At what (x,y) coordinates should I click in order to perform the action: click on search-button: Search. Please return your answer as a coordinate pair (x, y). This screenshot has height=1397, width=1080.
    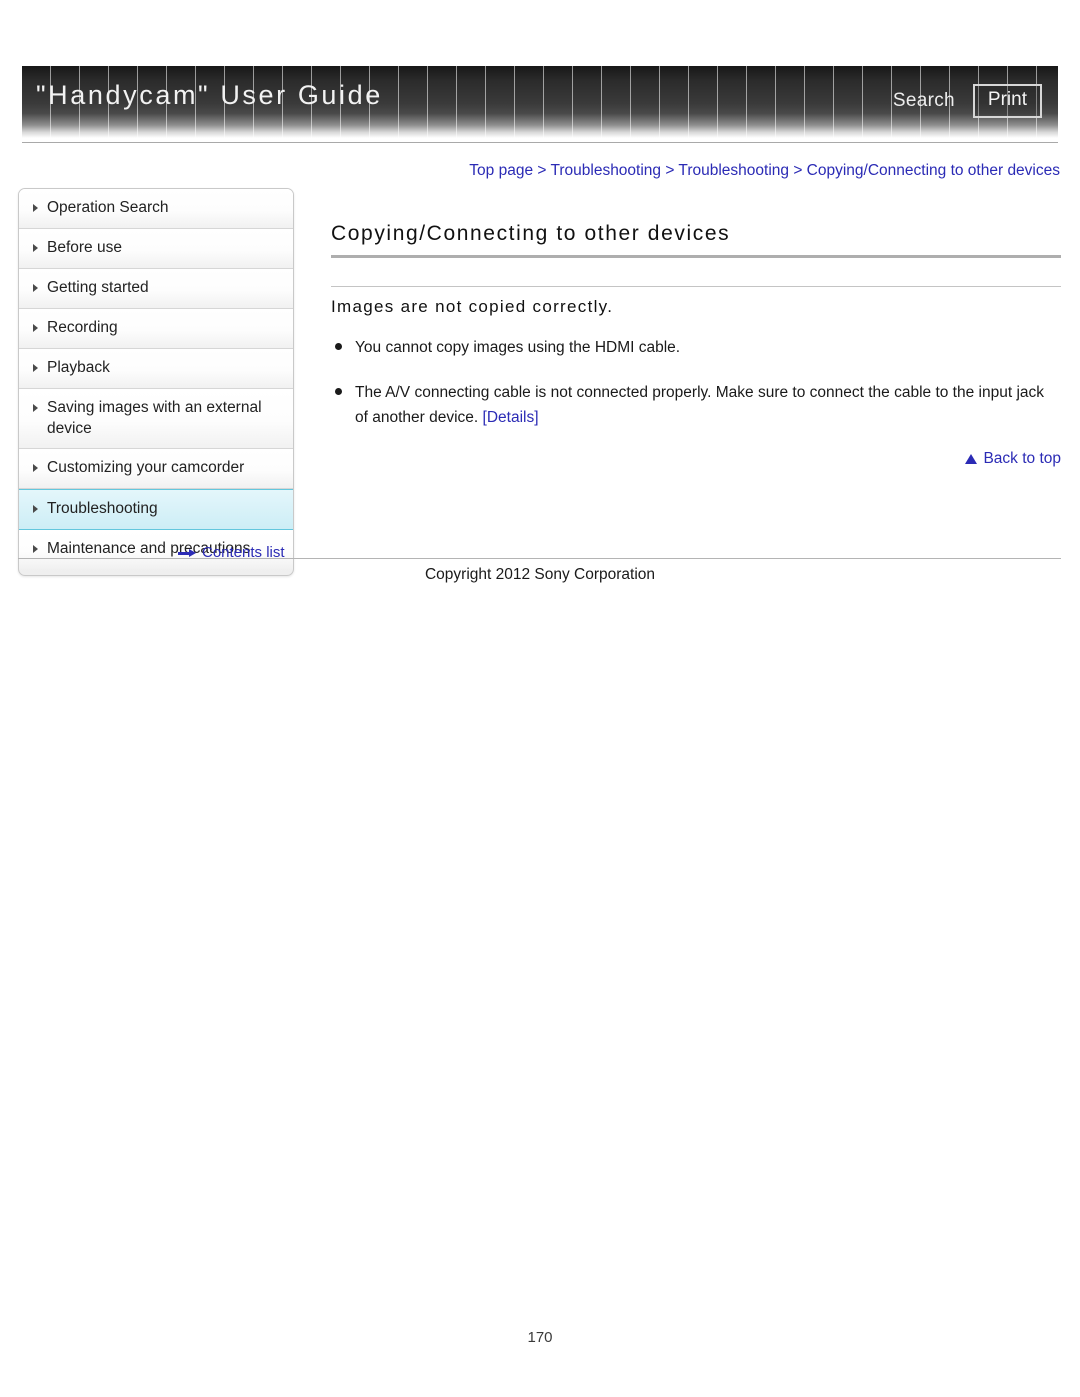
    Looking at the image, I should click on (924, 101).